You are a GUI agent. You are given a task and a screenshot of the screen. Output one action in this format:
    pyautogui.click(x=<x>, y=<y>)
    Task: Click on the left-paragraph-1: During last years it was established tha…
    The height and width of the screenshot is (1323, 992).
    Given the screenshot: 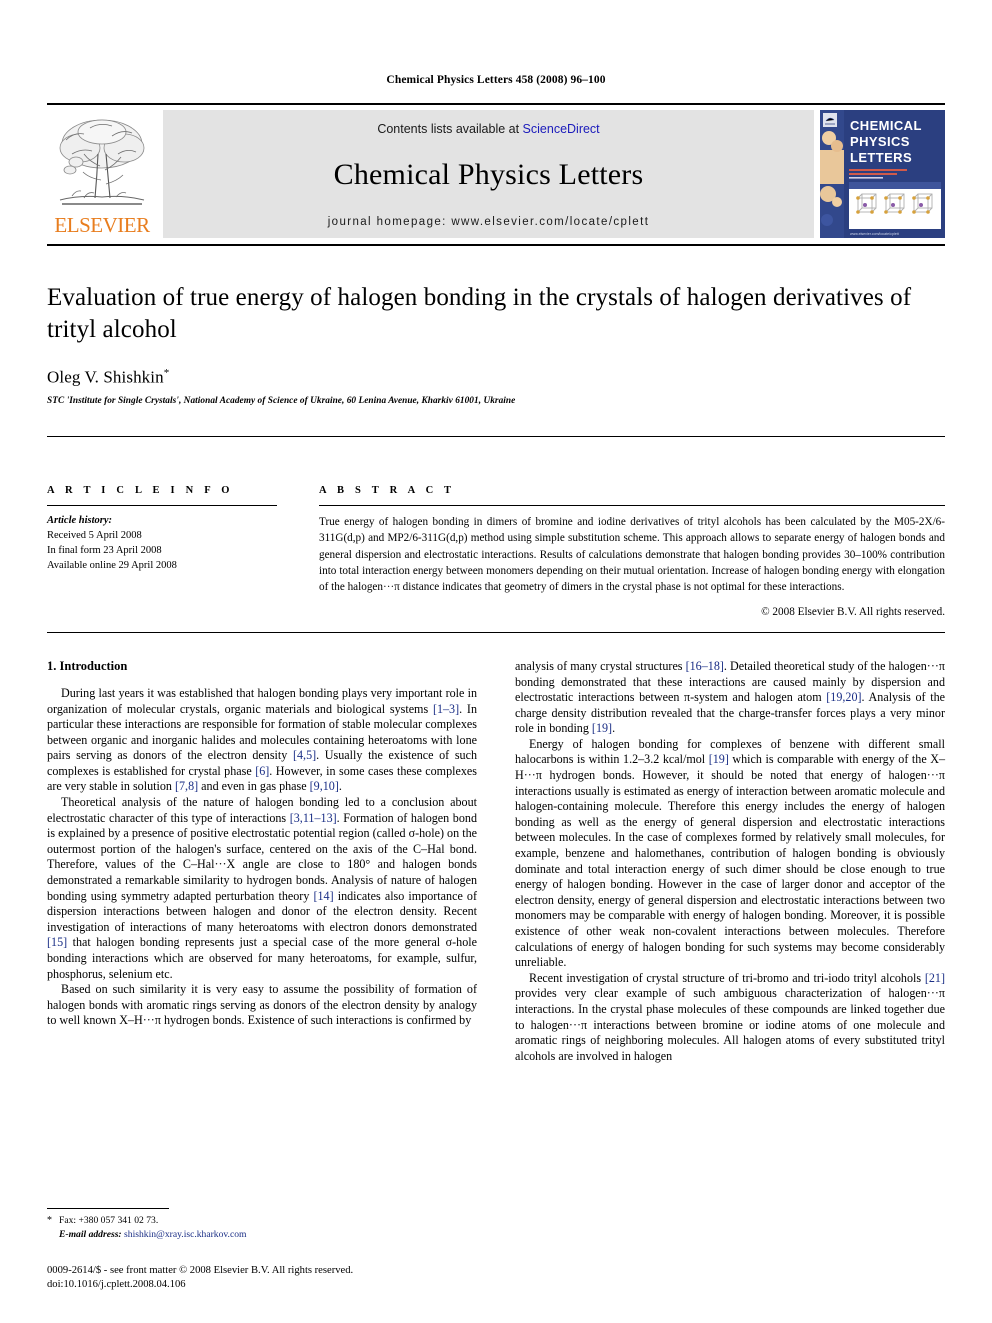 What is the action you would take?
    pyautogui.click(x=262, y=739)
    